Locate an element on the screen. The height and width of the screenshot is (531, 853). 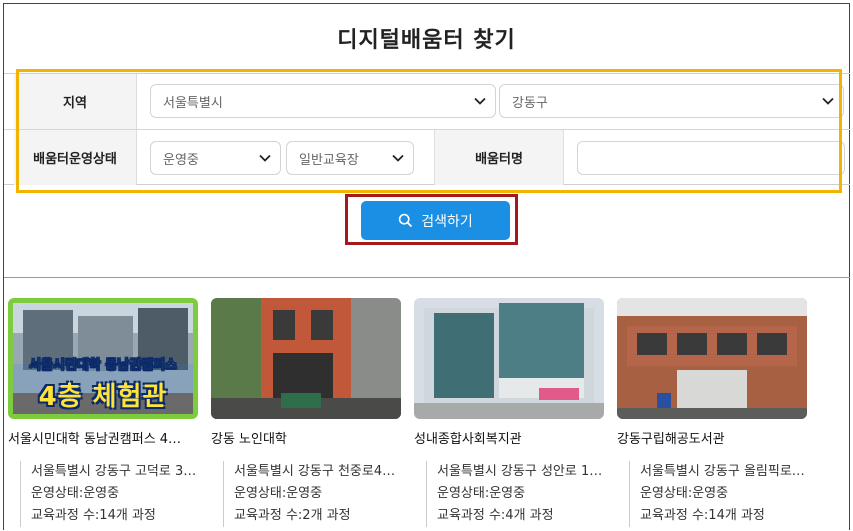
senior-college-building-image is located at coordinates (306, 358).